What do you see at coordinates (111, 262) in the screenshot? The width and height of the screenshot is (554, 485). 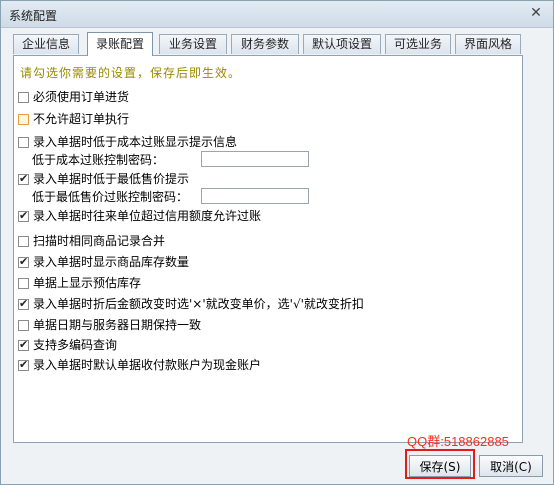 I see `option-label: 录入单据时显示商品库存数量` at bounding box center [111, 262].